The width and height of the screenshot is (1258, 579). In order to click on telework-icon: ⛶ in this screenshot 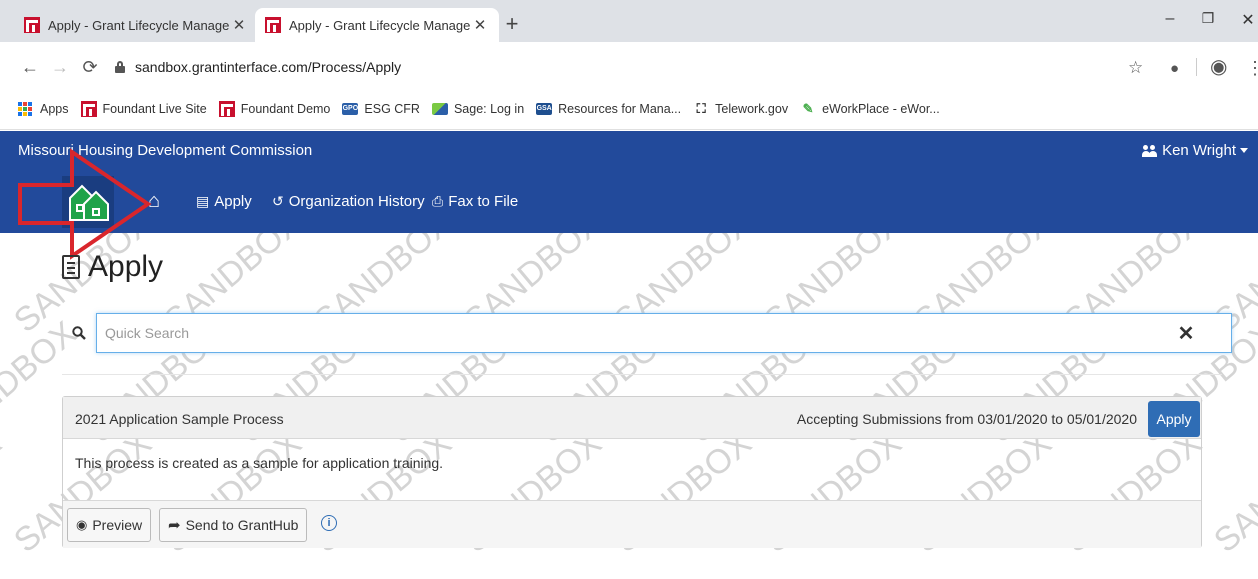, I will do `click(701, 108)`.